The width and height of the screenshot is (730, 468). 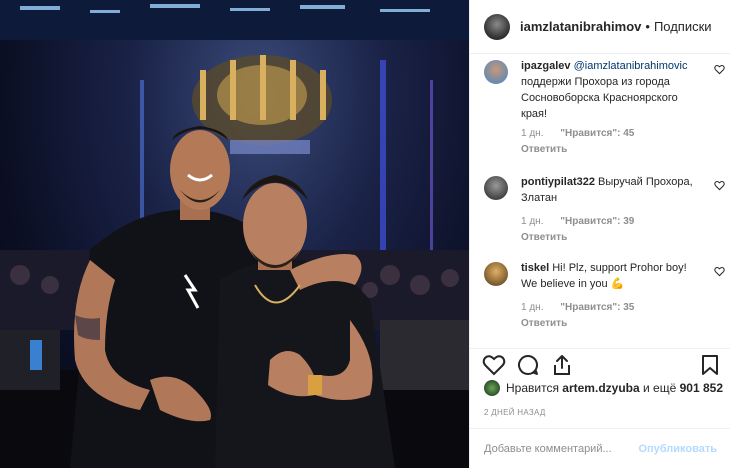 I want to click on likes-middle: и ещё, so click(x=660, y=388).